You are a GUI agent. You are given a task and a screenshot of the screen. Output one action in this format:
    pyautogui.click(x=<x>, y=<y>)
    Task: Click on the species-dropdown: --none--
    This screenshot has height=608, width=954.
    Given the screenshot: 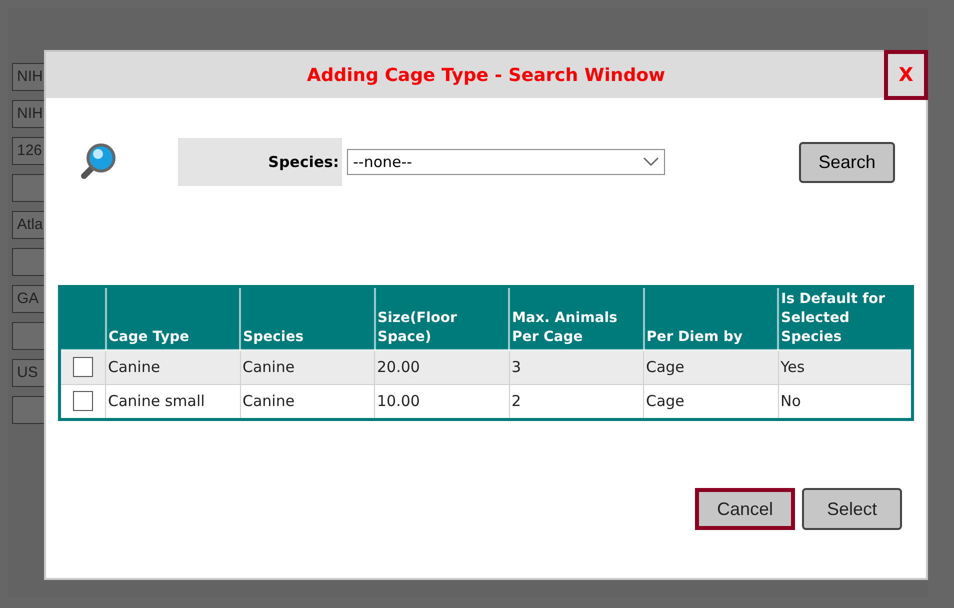 What is the action you would take?
    pyautogui.click(x=506, y=162)
    